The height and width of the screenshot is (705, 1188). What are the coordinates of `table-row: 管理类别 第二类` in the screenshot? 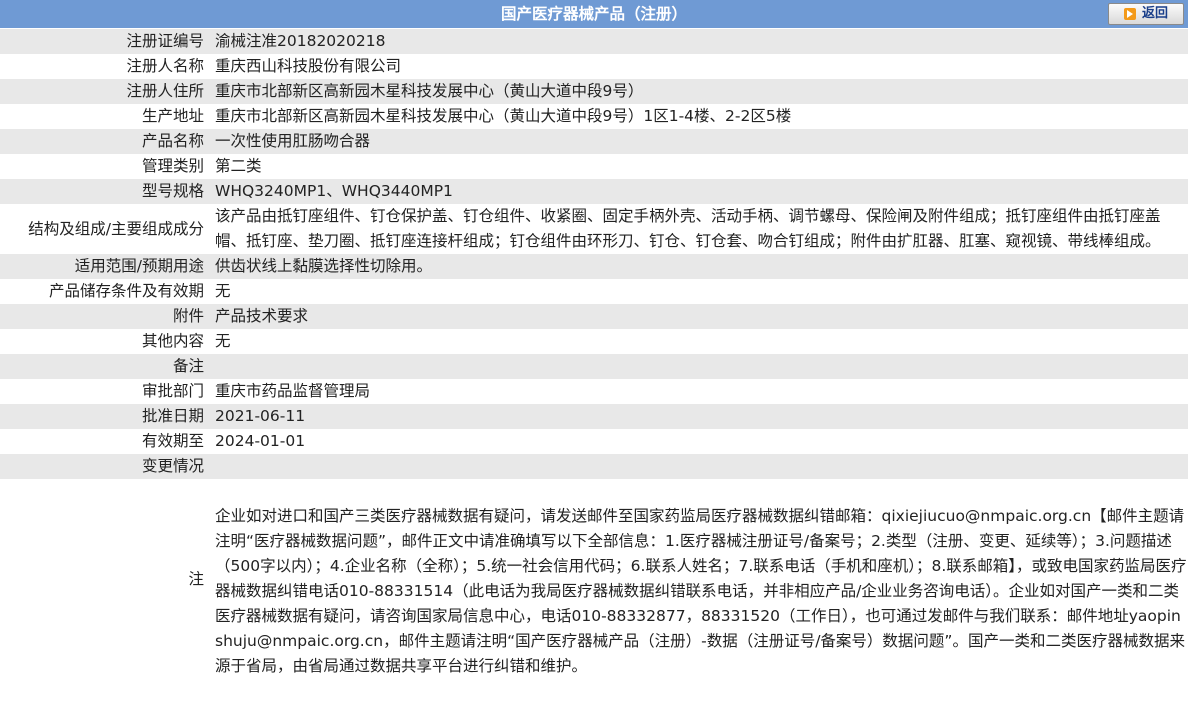 It's located at (594, 166).